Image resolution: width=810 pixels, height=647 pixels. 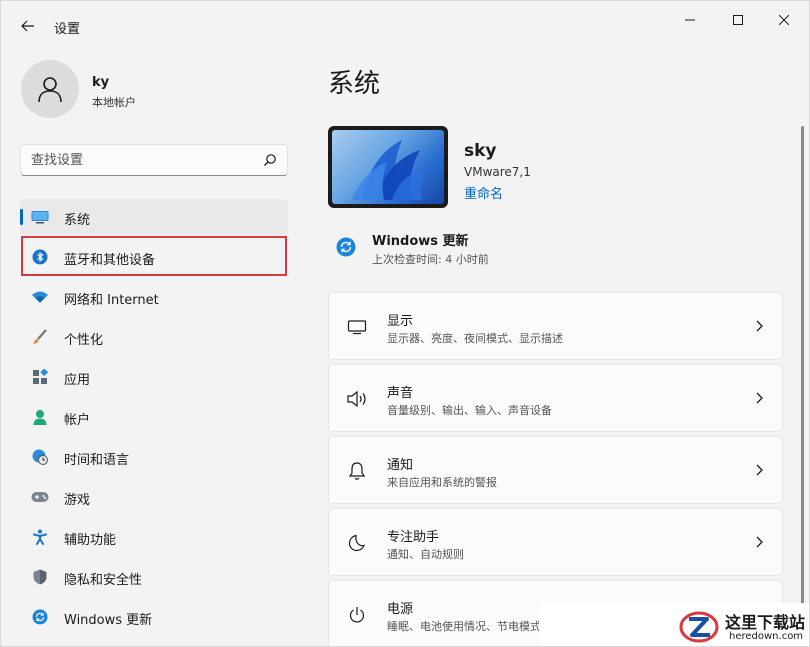 What do you see at coordinates (154, 377) in the screenshot?
I see `sidebar-item-apps: 应用` at bounding box center [154, 377].